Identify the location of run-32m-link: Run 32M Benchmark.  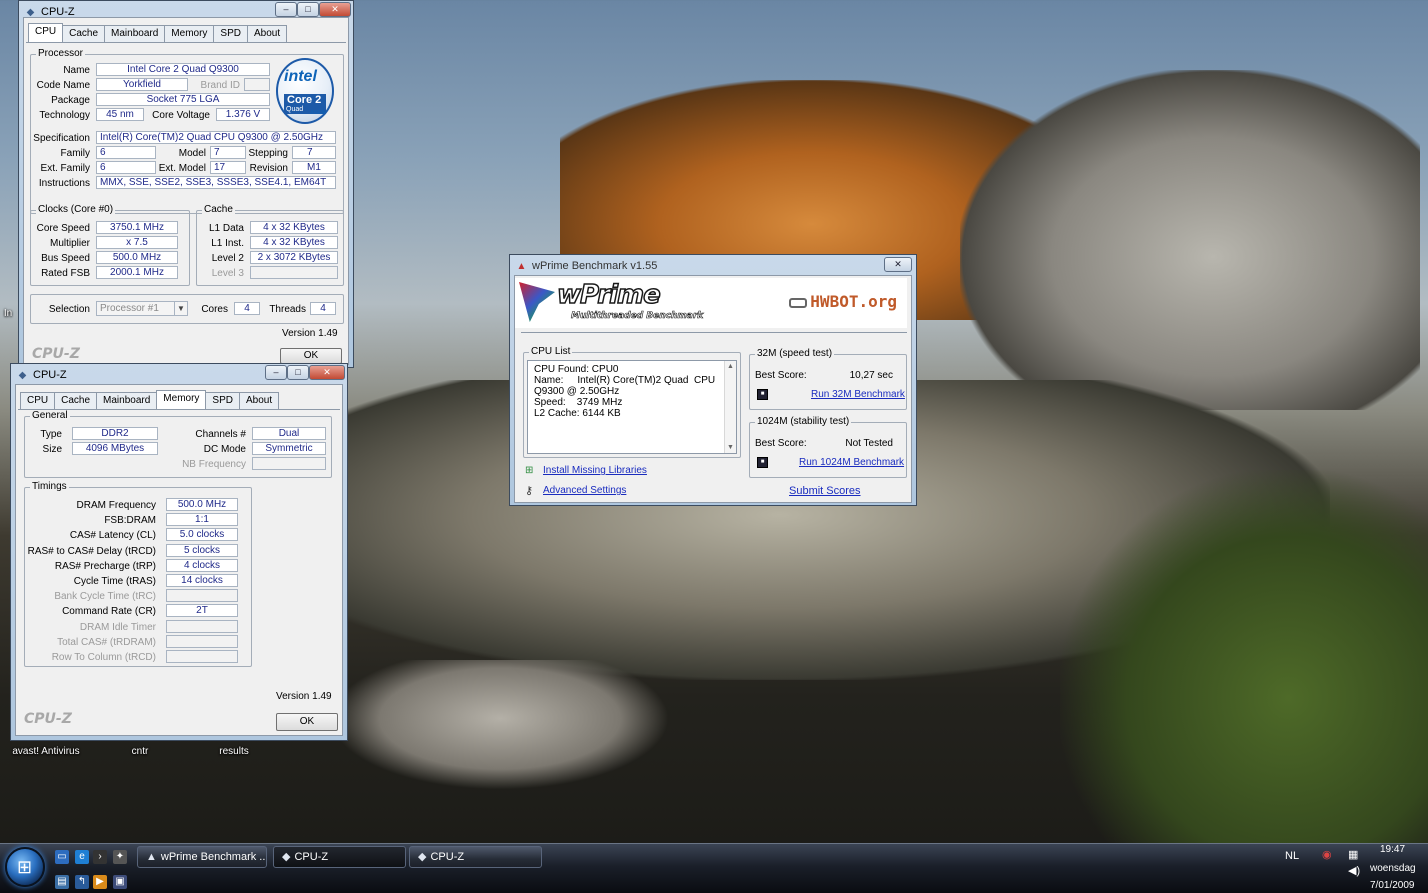
(858, 394).